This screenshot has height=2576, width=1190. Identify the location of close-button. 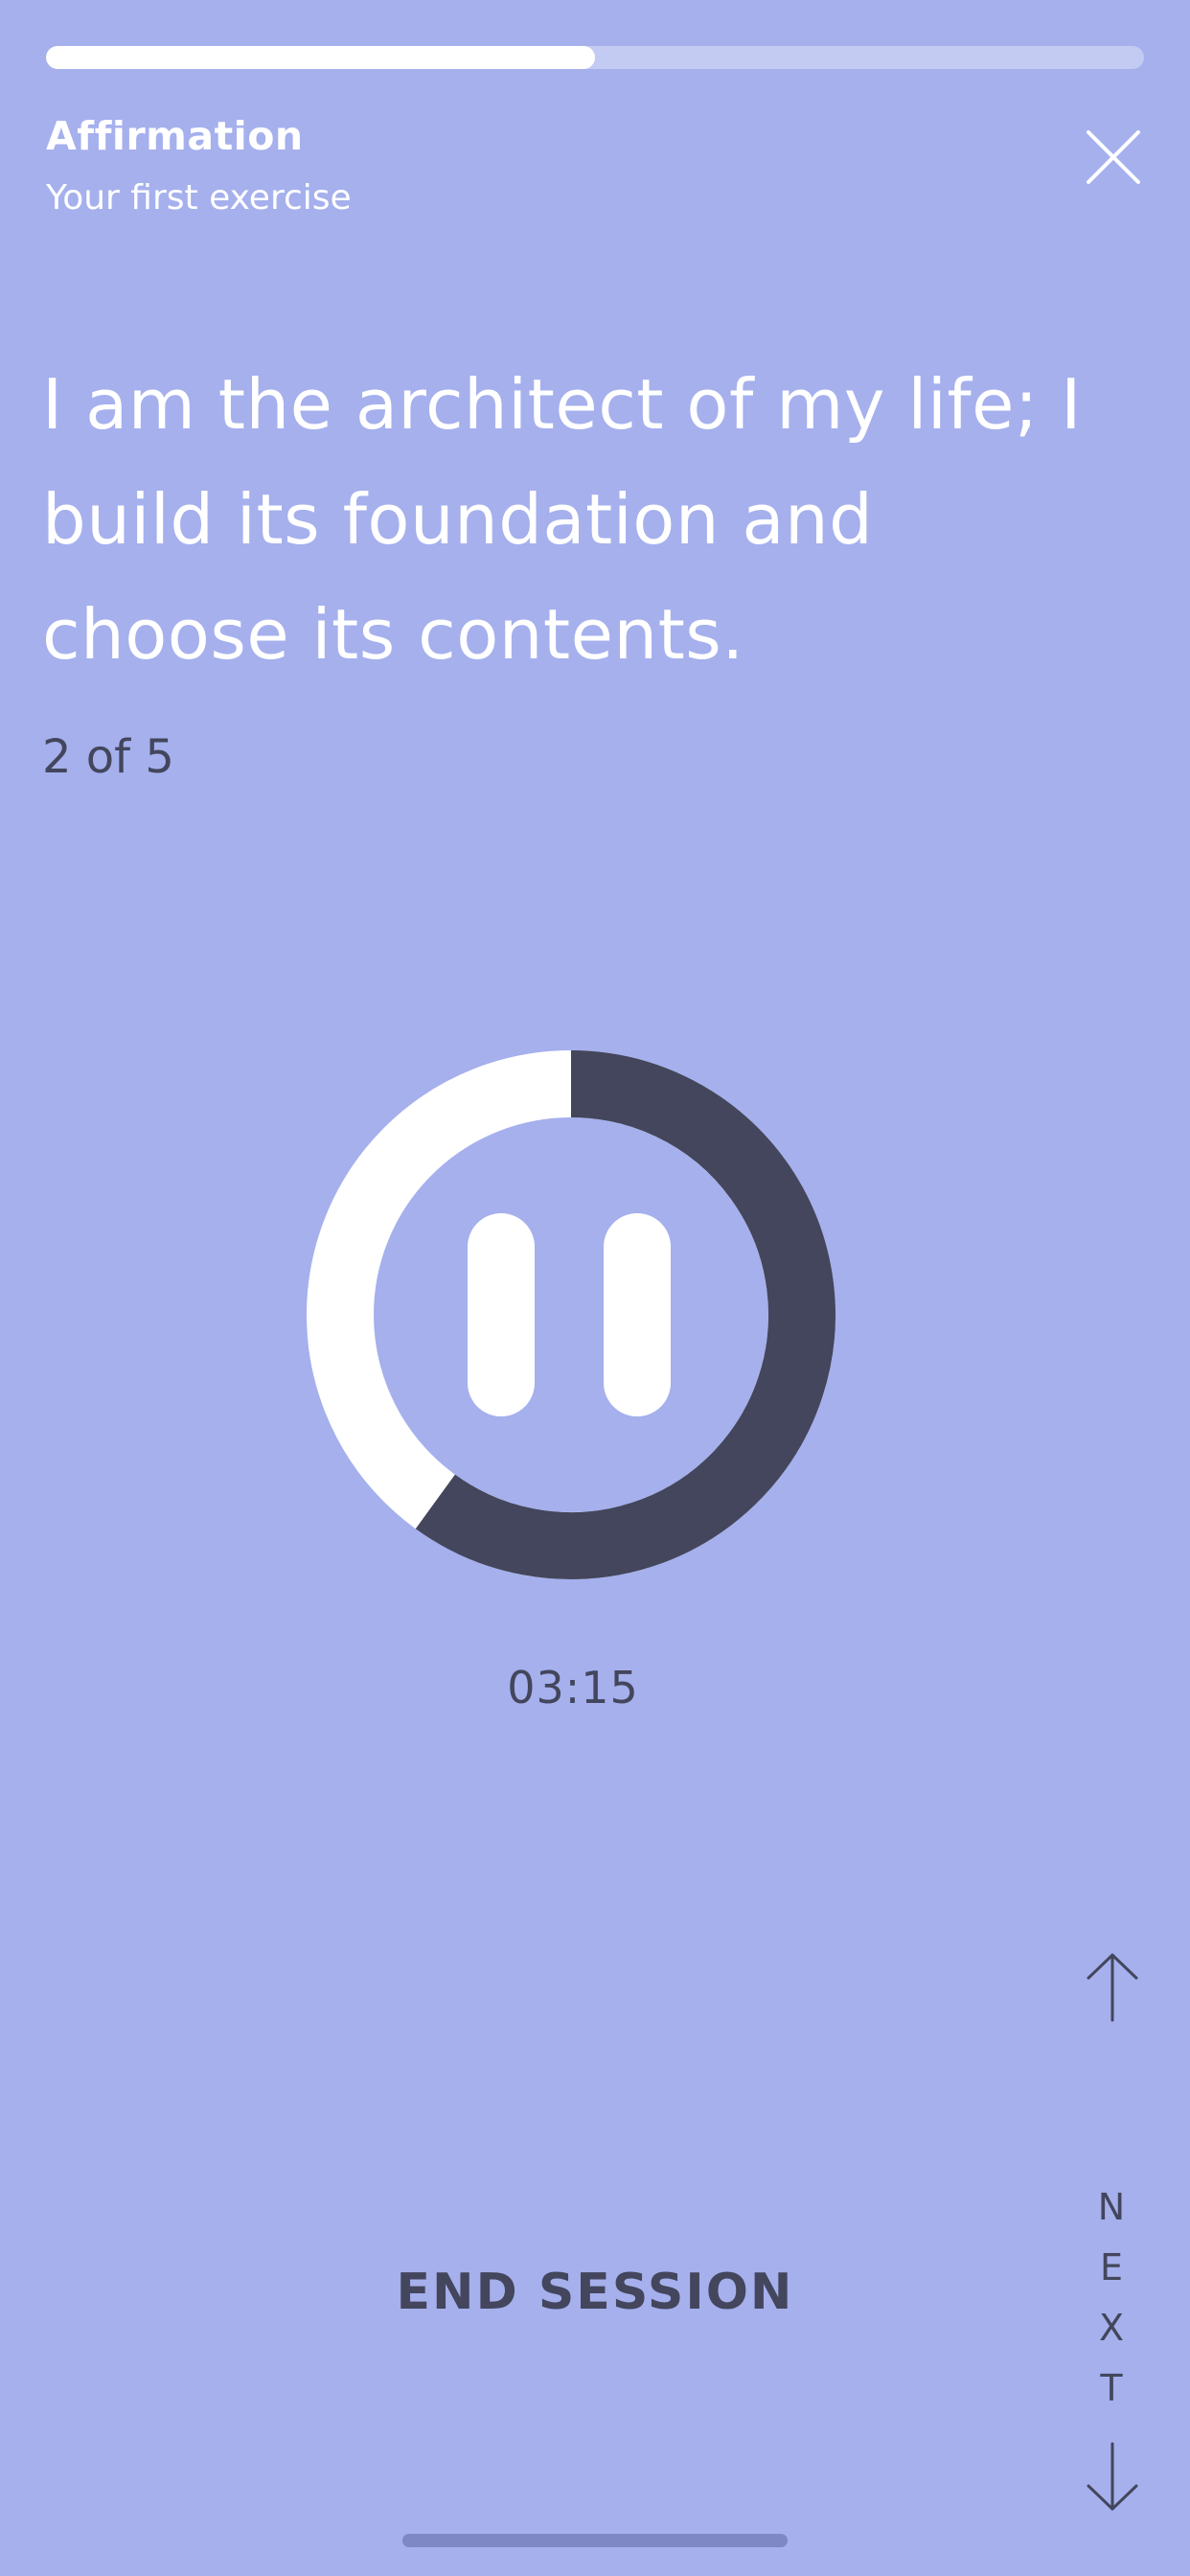
(1113, 157).